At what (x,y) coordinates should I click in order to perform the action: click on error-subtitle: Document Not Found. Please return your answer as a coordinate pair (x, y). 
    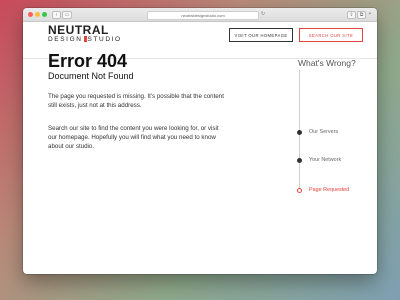
    Looking at the image, I should click on (91, 76).